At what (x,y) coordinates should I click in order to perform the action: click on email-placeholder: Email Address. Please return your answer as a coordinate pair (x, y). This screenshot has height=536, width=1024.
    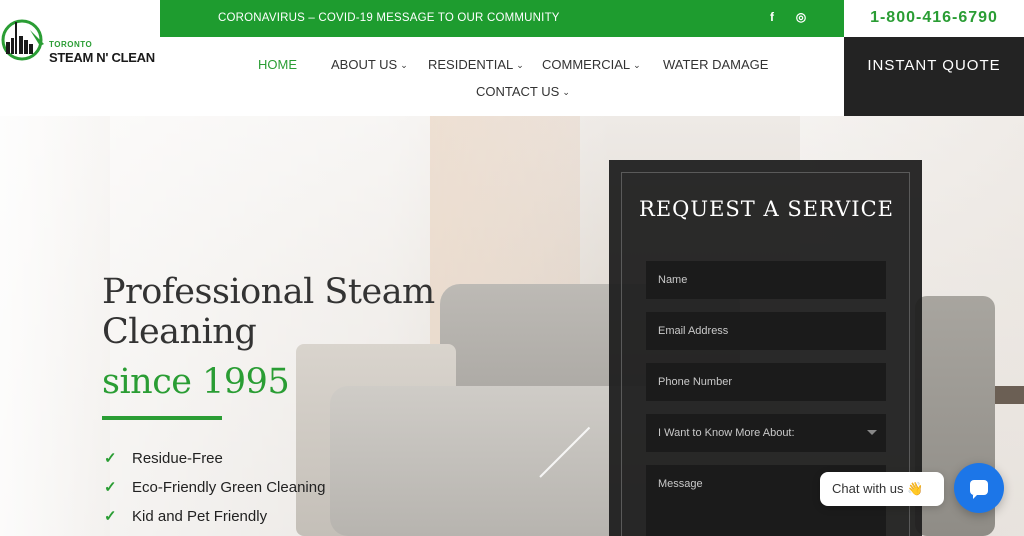
    Looking at the image, I should click on (693, 331).